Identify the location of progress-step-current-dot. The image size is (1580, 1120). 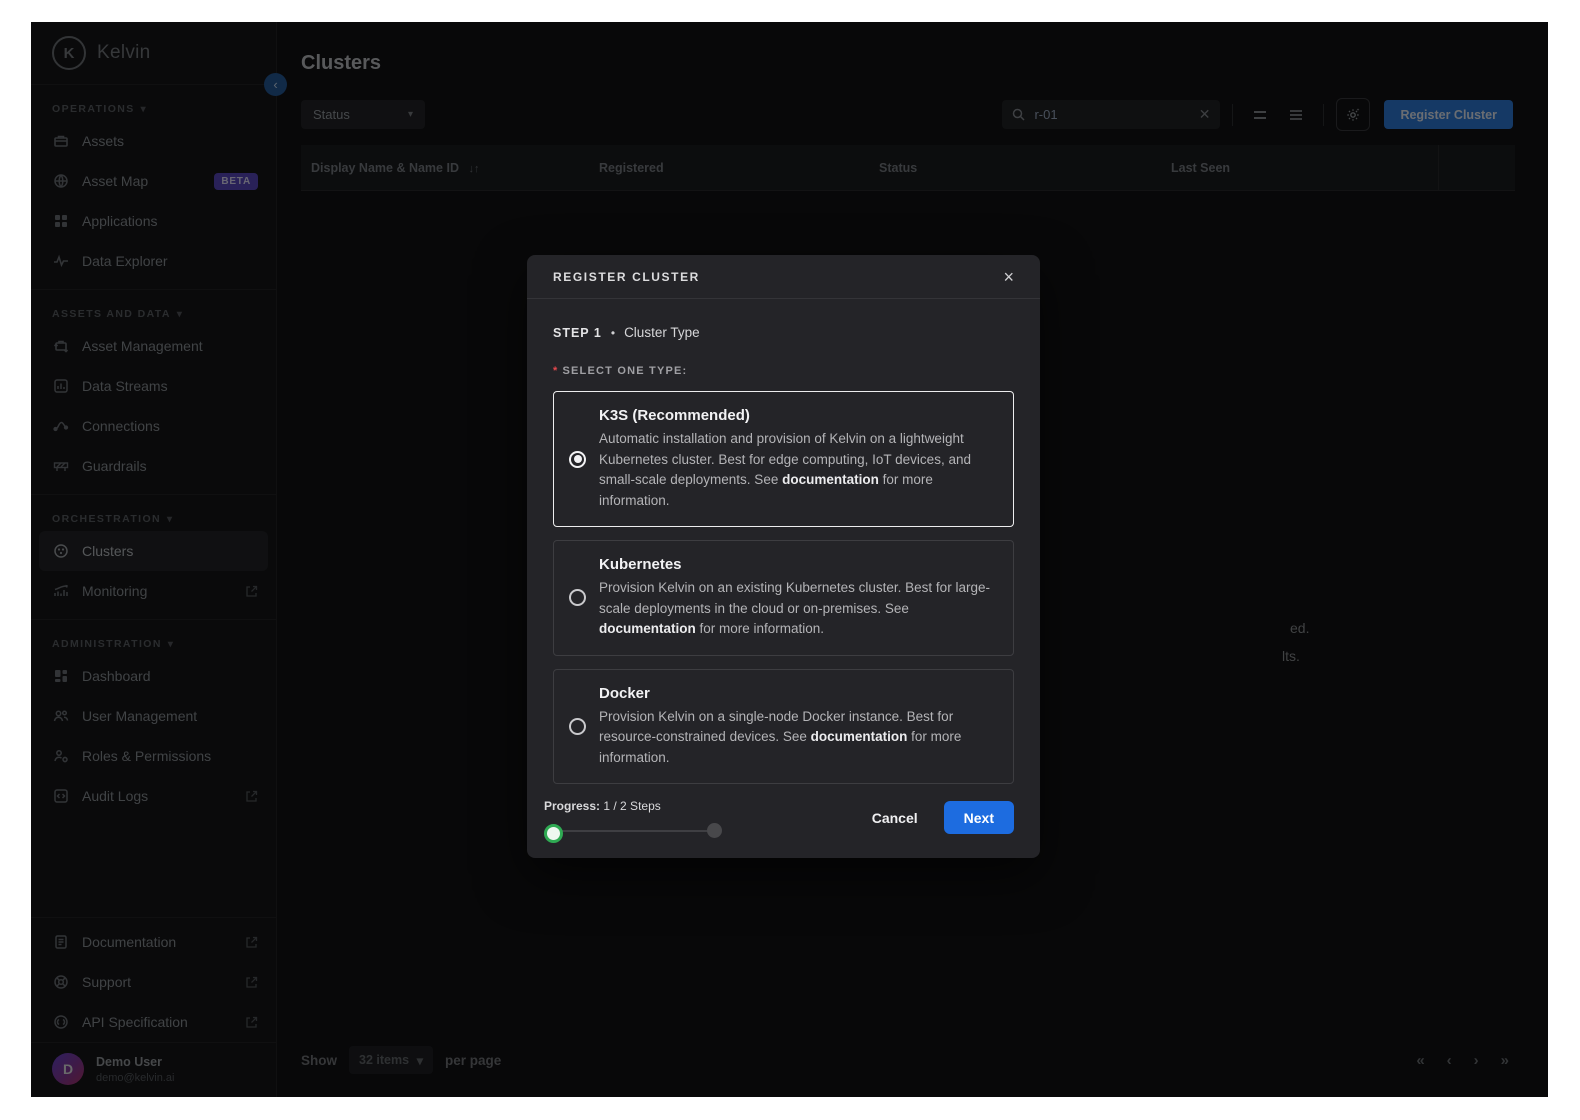
(553, 833).